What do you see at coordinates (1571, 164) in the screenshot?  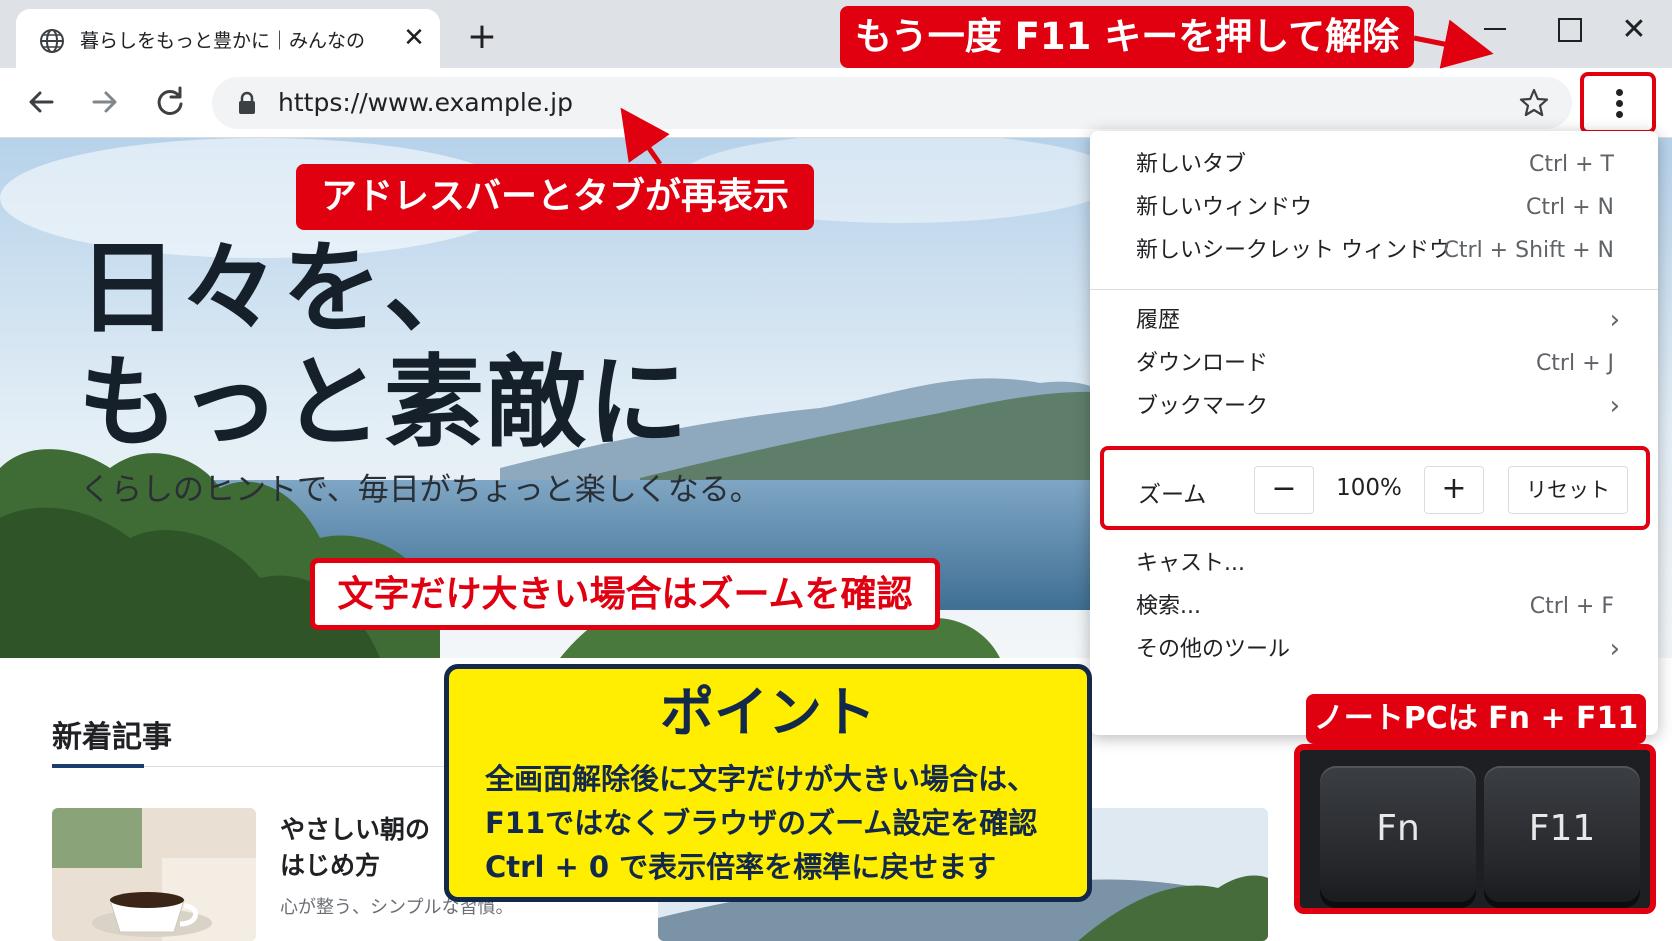 I see `menu-item-shortcut: Ctrl + T` at bounding box center [1571, 164].